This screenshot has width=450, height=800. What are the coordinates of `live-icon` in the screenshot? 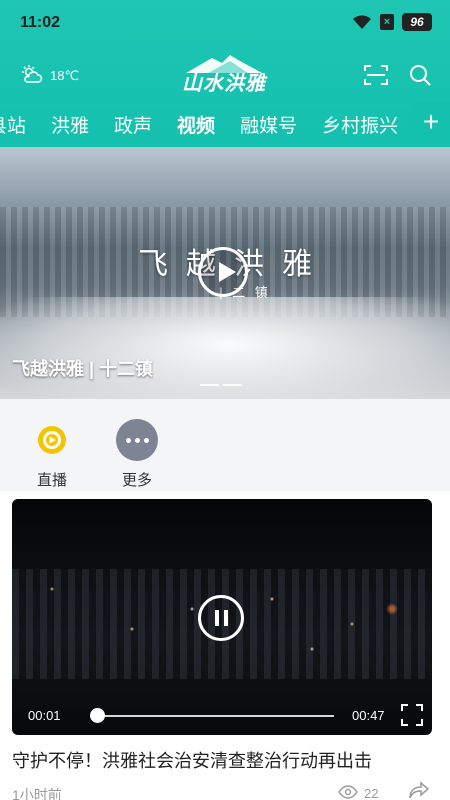 It's located at (52, 440).